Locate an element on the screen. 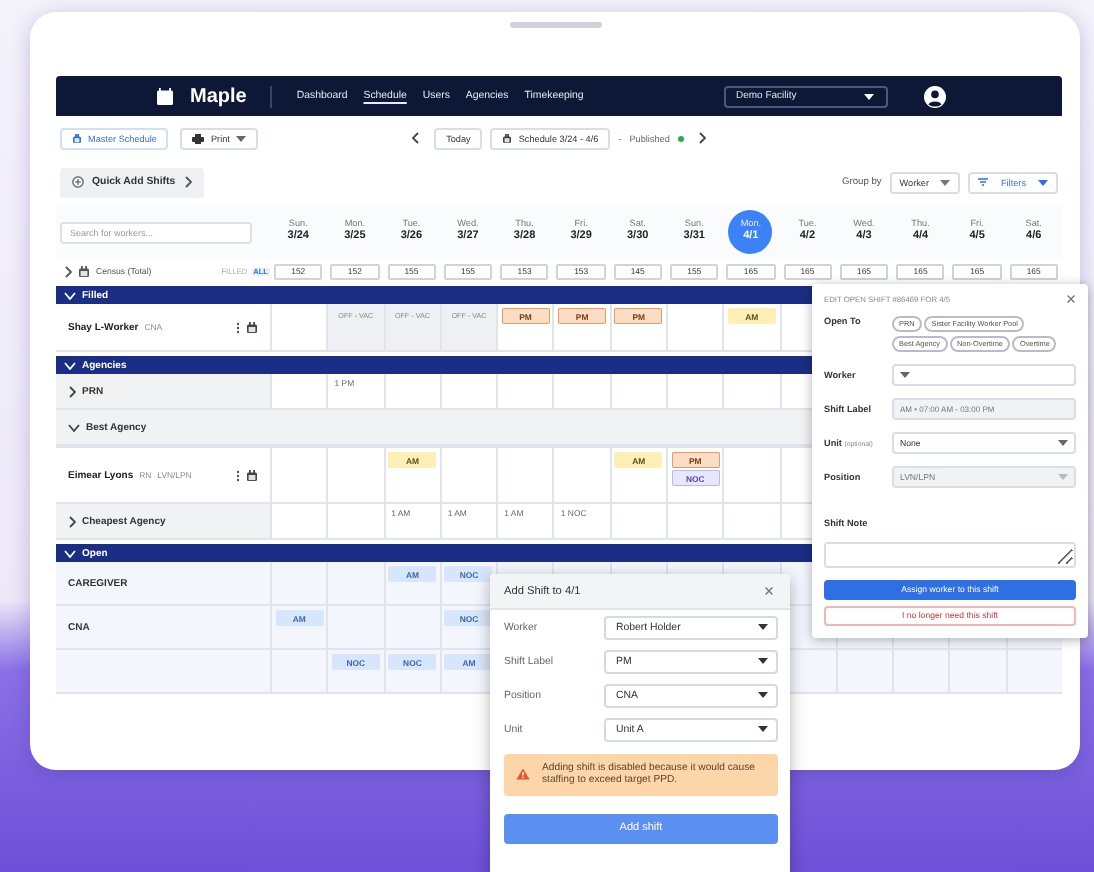 Image resolution: width=1094 pixels, height=872 pixels. filter-icon is located at coordinates (983, 182).